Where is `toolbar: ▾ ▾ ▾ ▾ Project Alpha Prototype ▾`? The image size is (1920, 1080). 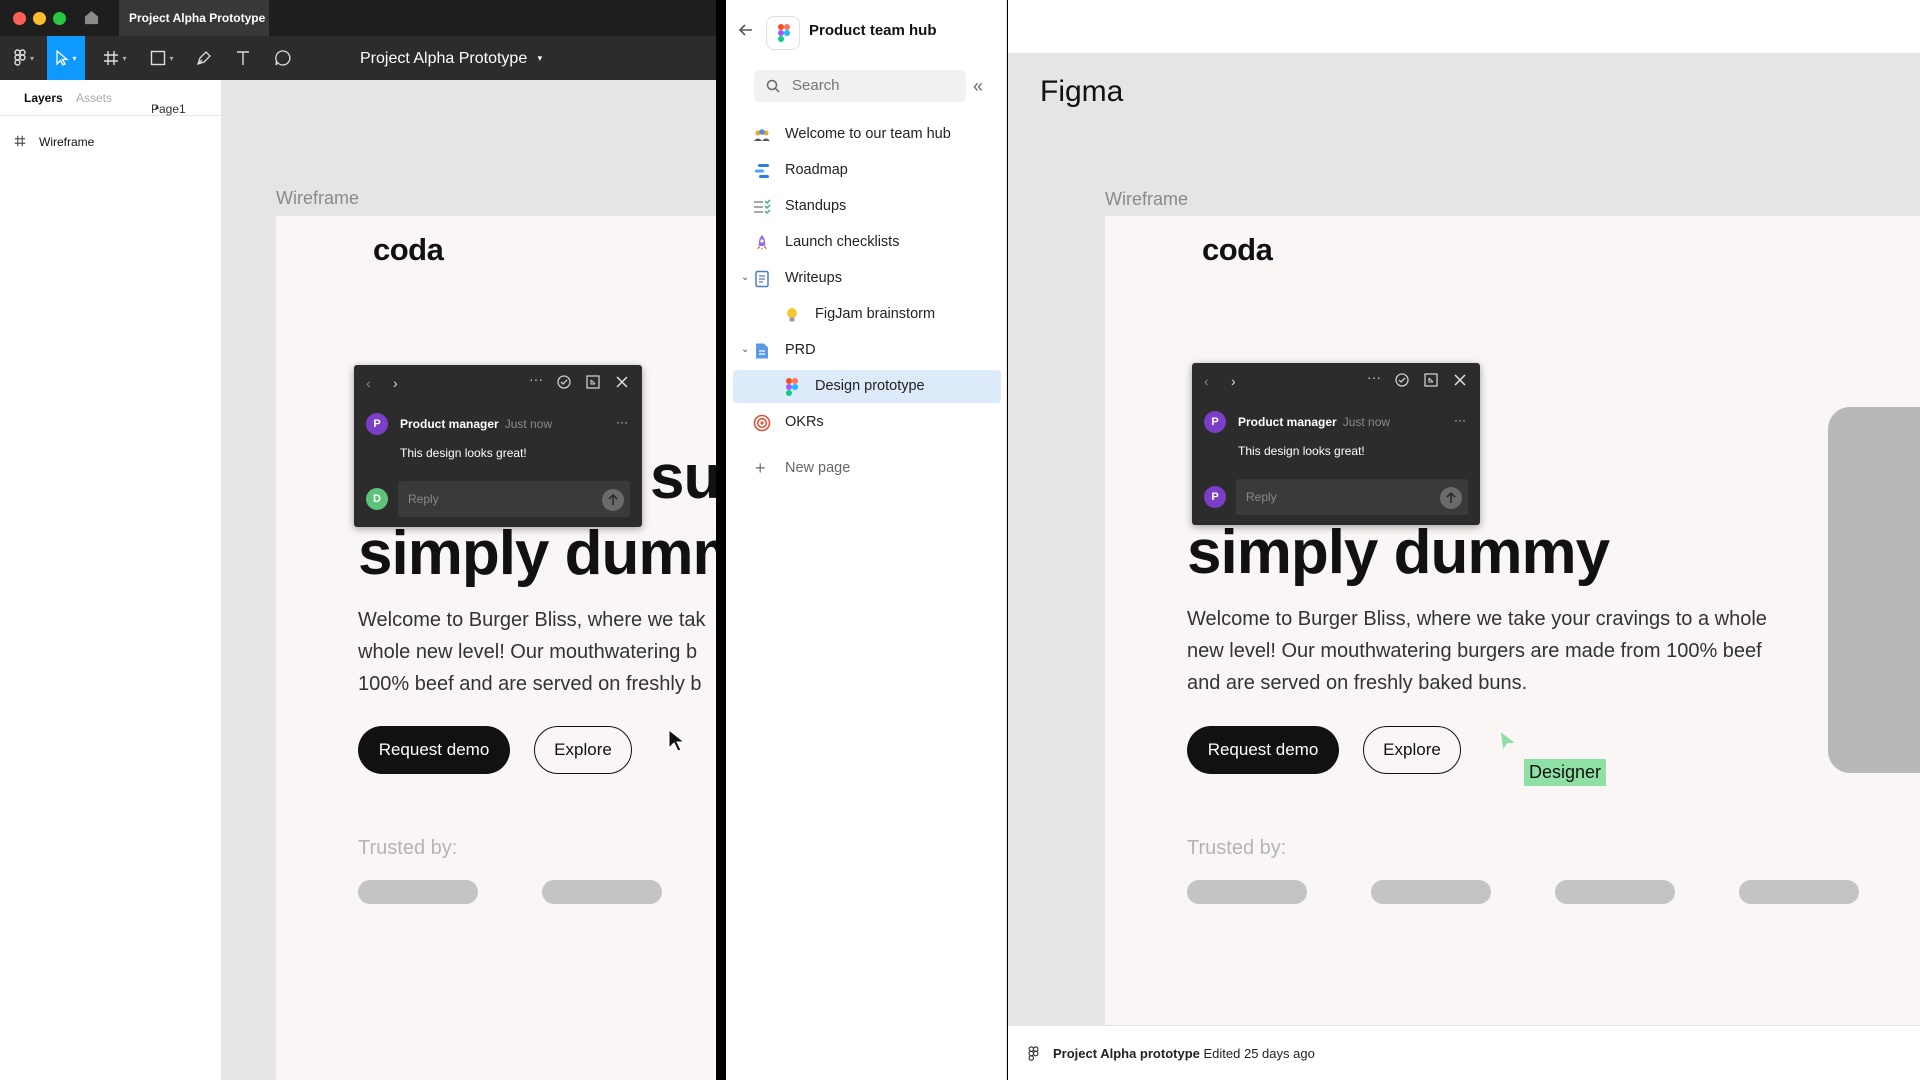
toolbar: ▾ ▾ ▾ ▾ Project Alpha Prototype ▾ is located at coordinates (358, 58).